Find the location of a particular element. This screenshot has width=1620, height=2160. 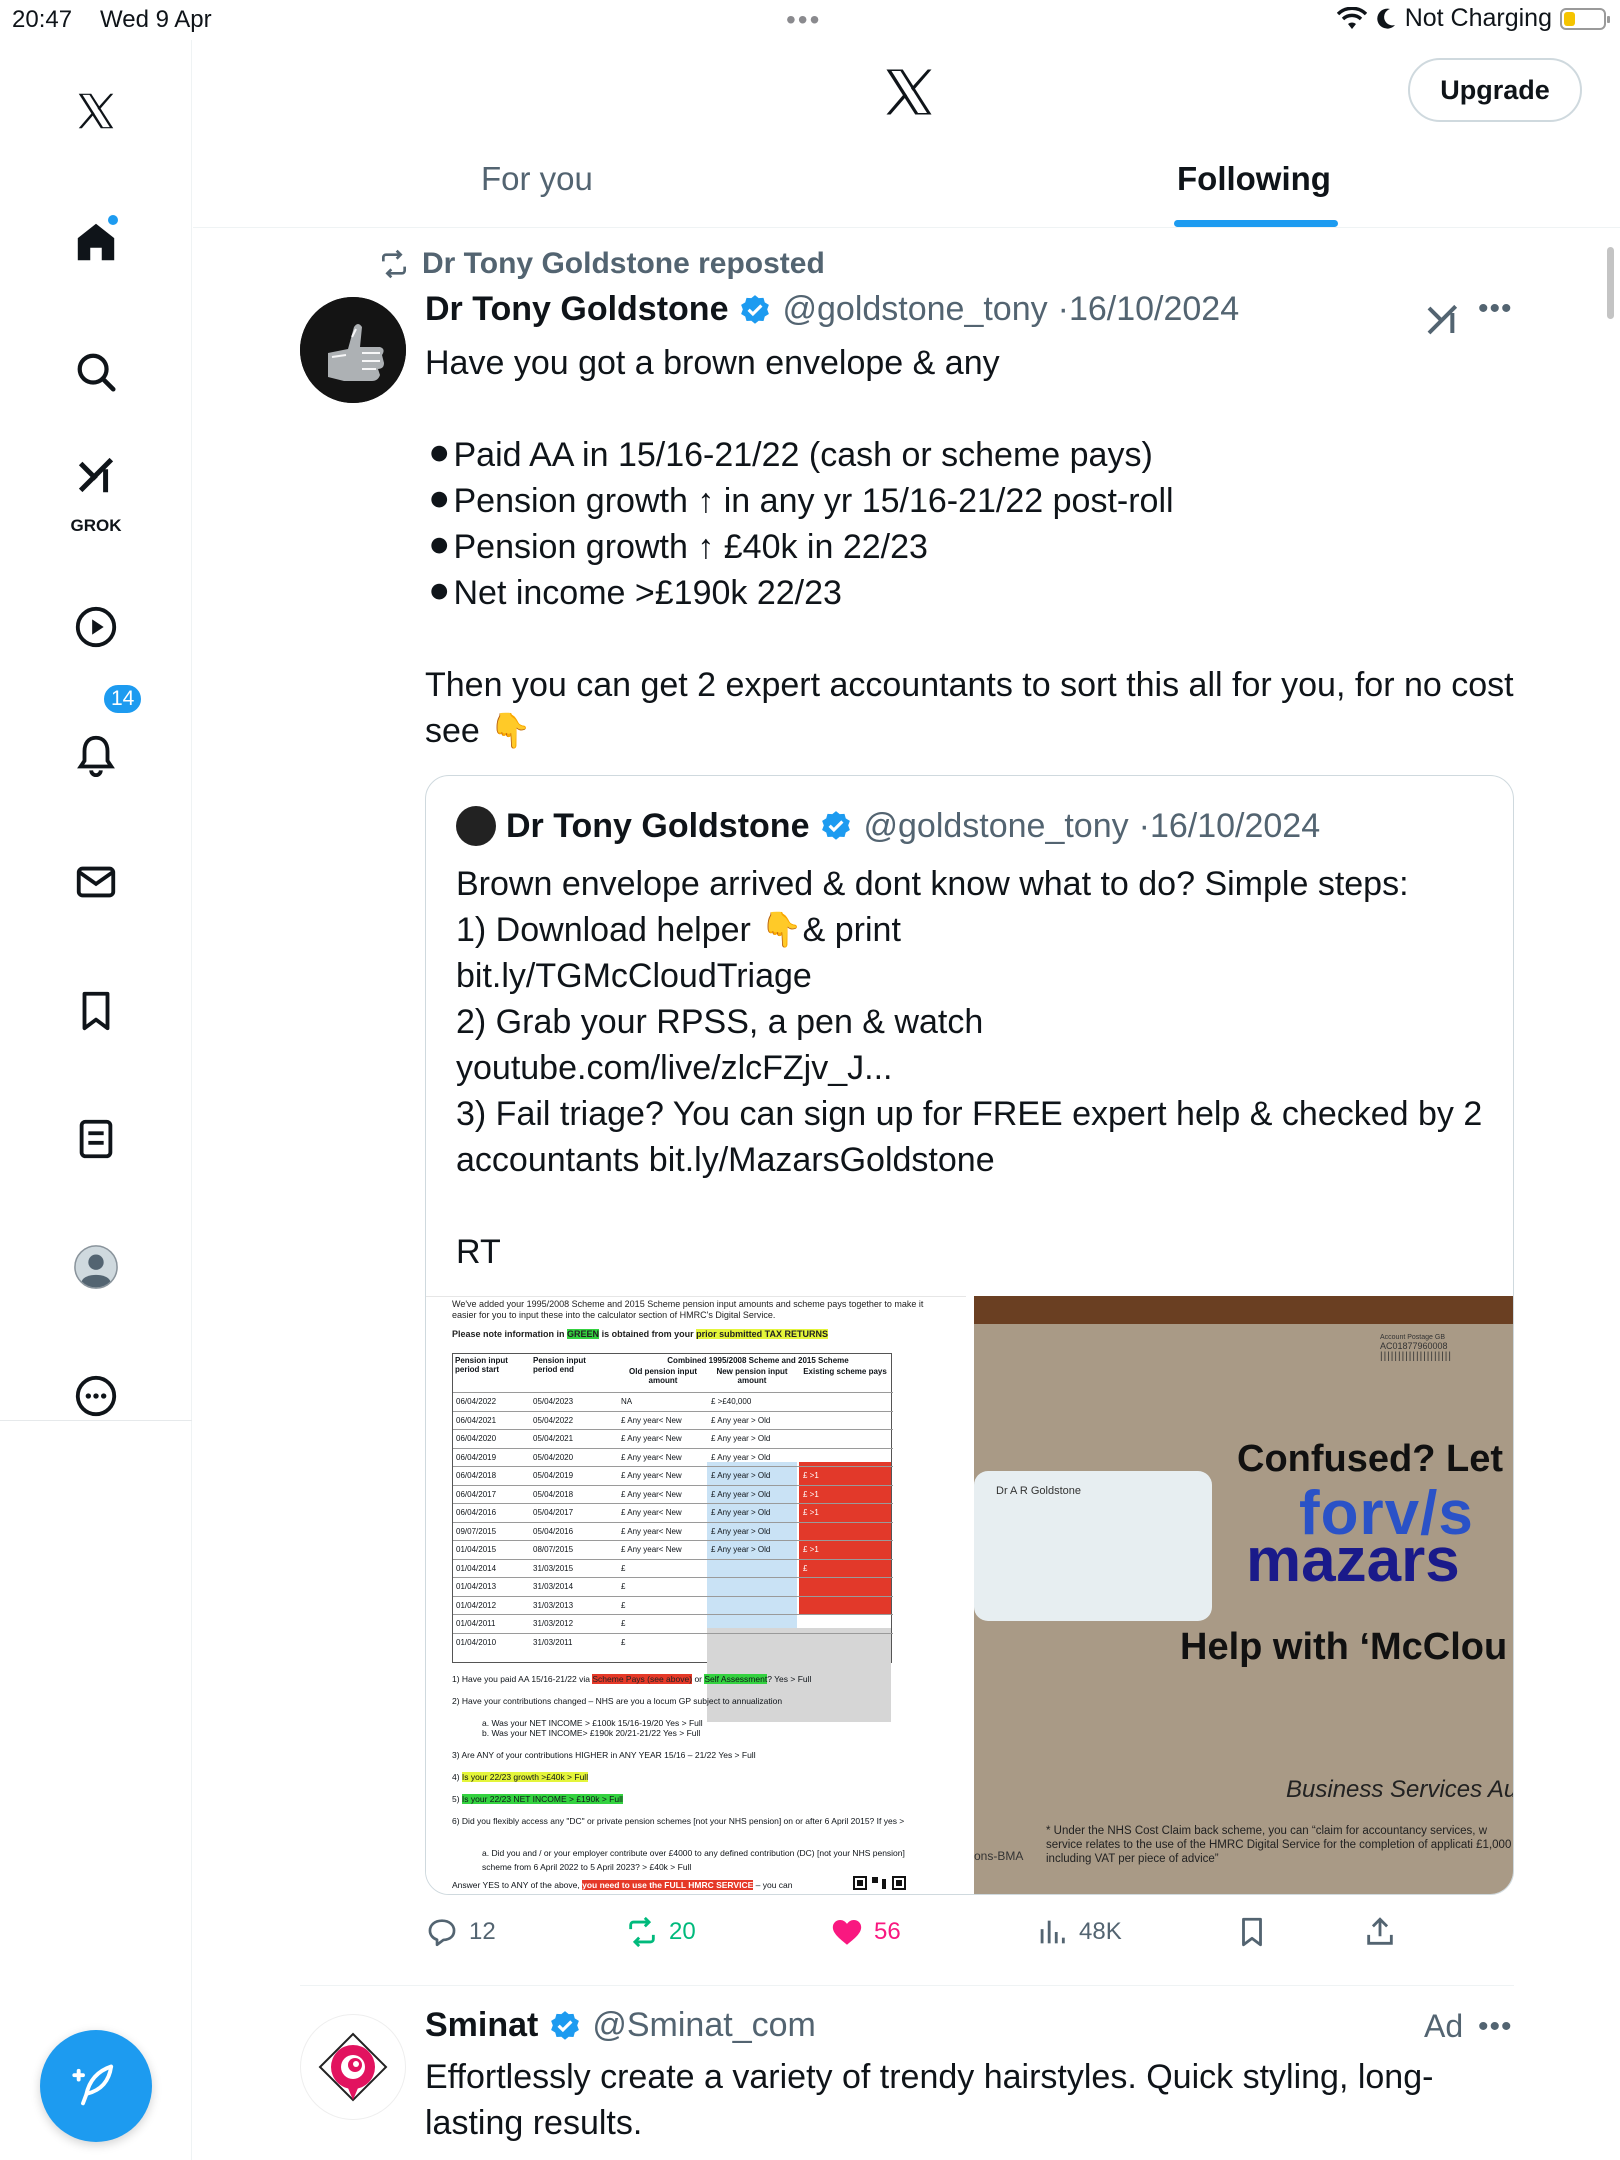

lists-icon is located at coordinates (96, 1139).